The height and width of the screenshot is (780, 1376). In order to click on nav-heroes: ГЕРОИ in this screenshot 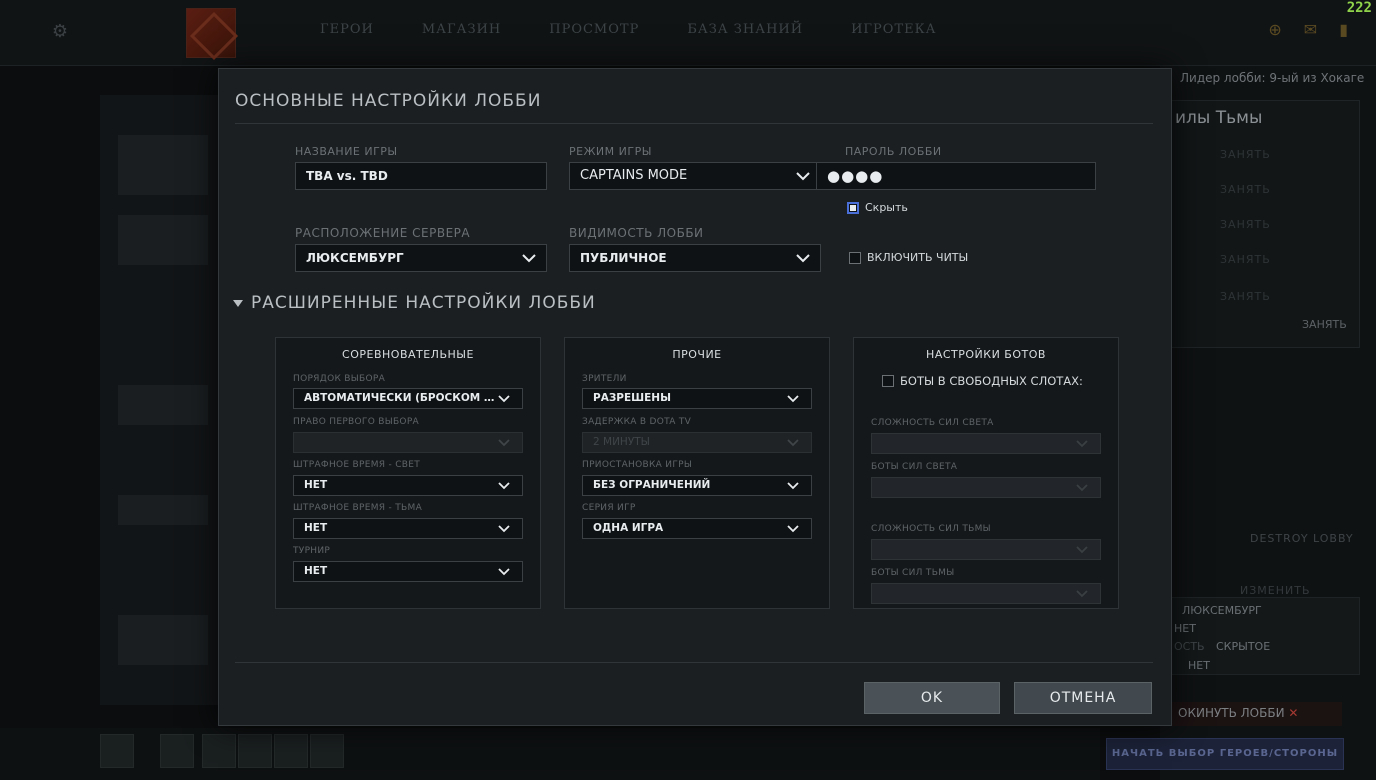, I will do `click(347, 29)`.